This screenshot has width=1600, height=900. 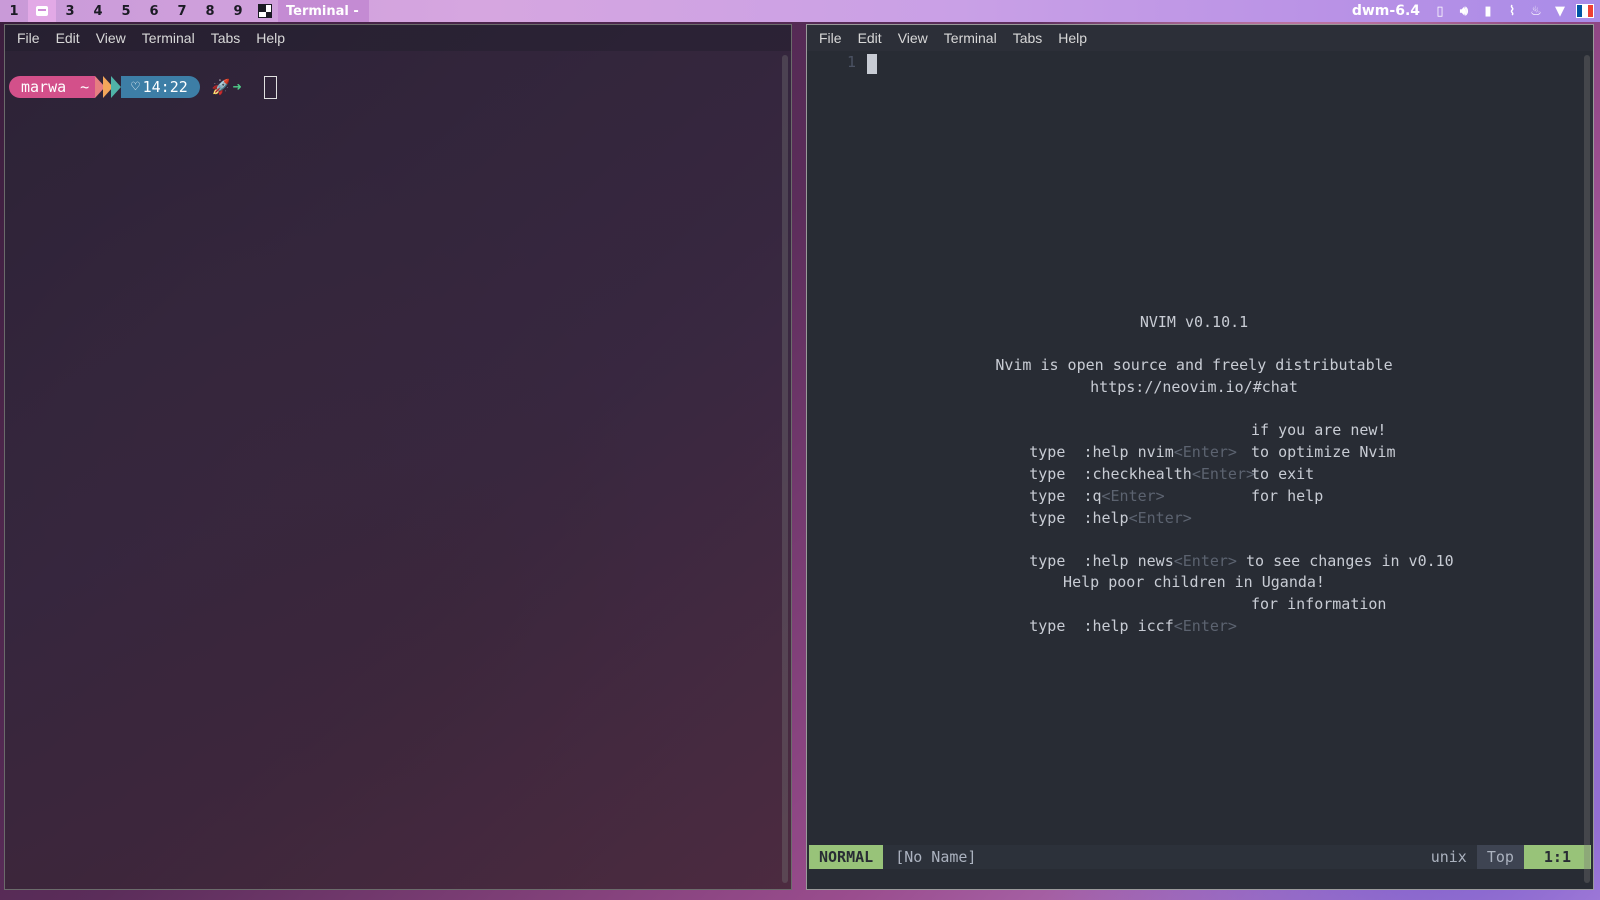 I want to click on rocket-icon: 🚀, so click(x=221, y=87).